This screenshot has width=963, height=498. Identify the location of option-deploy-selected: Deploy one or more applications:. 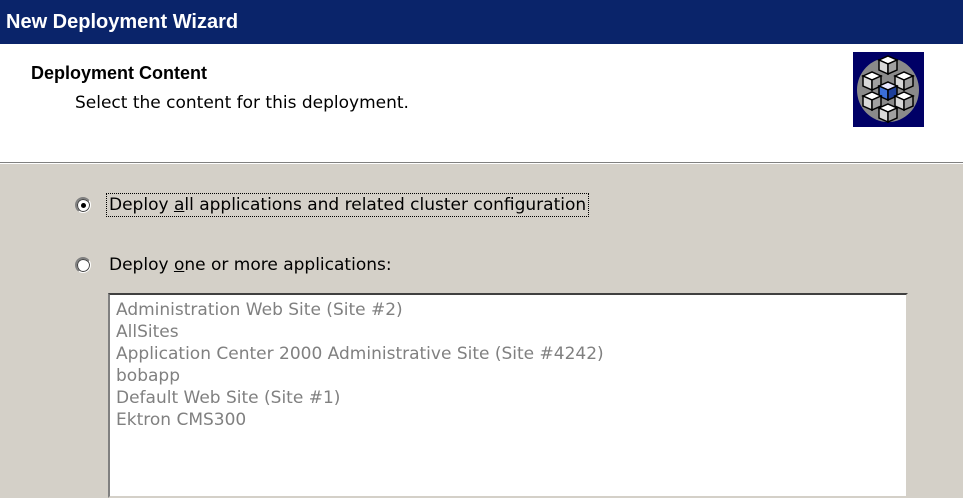
(234, 265).